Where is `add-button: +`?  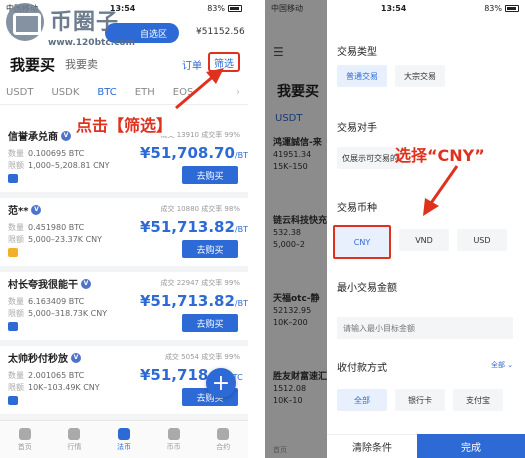 add-button: + is located at coordinates (221, 383).